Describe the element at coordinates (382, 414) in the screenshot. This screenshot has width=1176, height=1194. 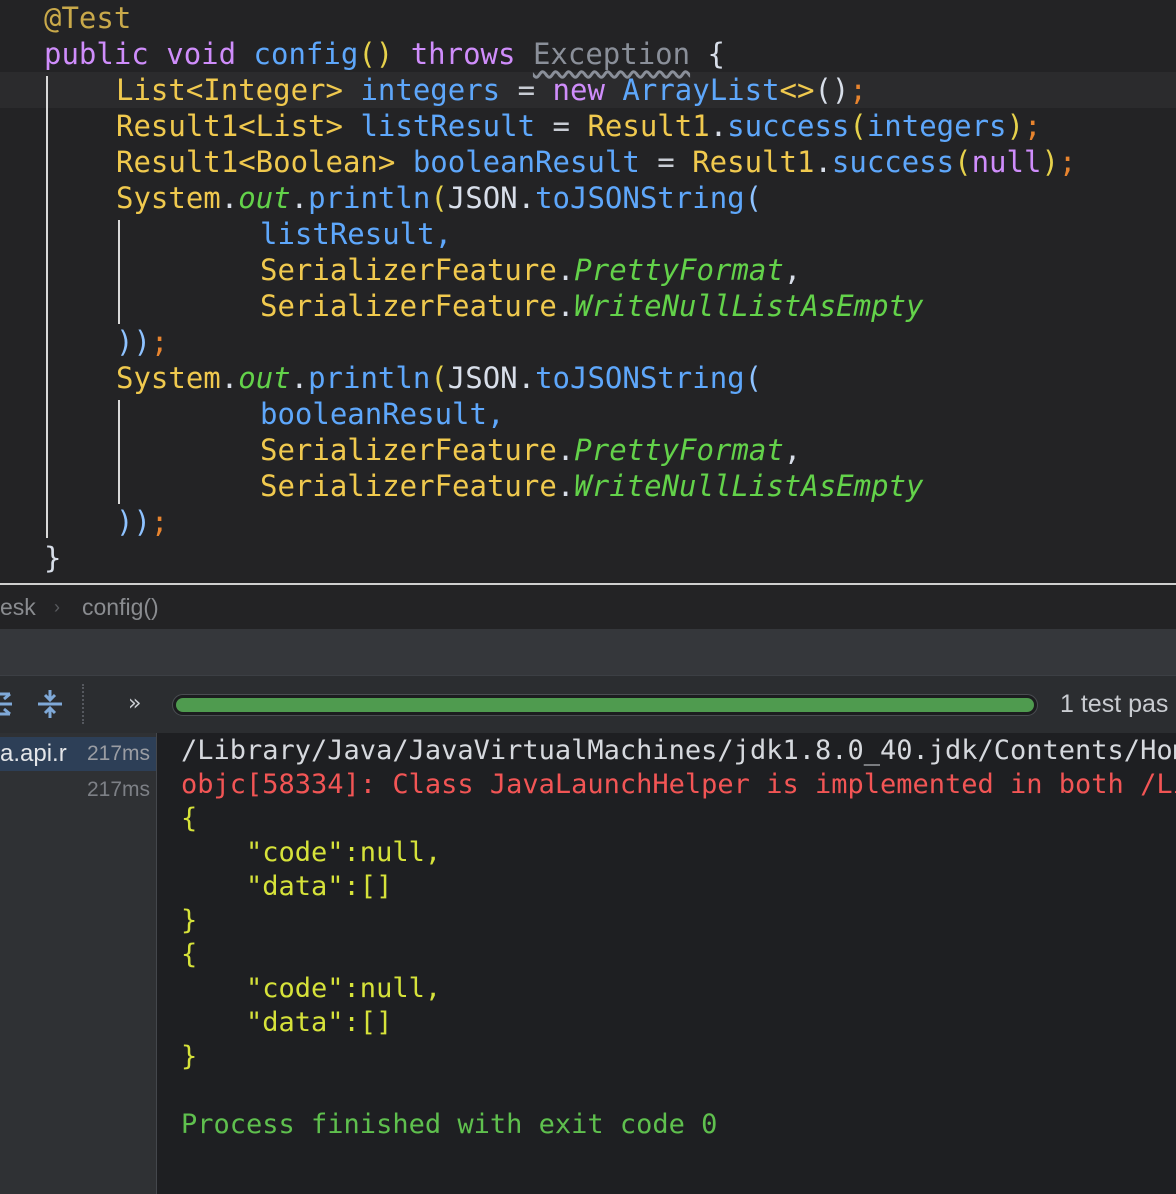
I see `code-line-12: booleanResult,` at that location.